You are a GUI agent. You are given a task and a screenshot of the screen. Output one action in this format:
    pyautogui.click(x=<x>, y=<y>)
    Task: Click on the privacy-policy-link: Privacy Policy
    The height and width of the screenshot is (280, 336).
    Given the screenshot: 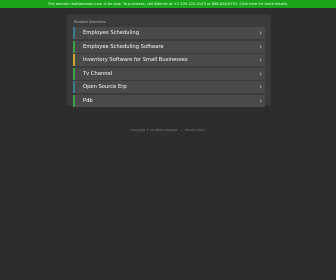 What is the action you would take?
    pyautogui.click(x=195, y=130)
    